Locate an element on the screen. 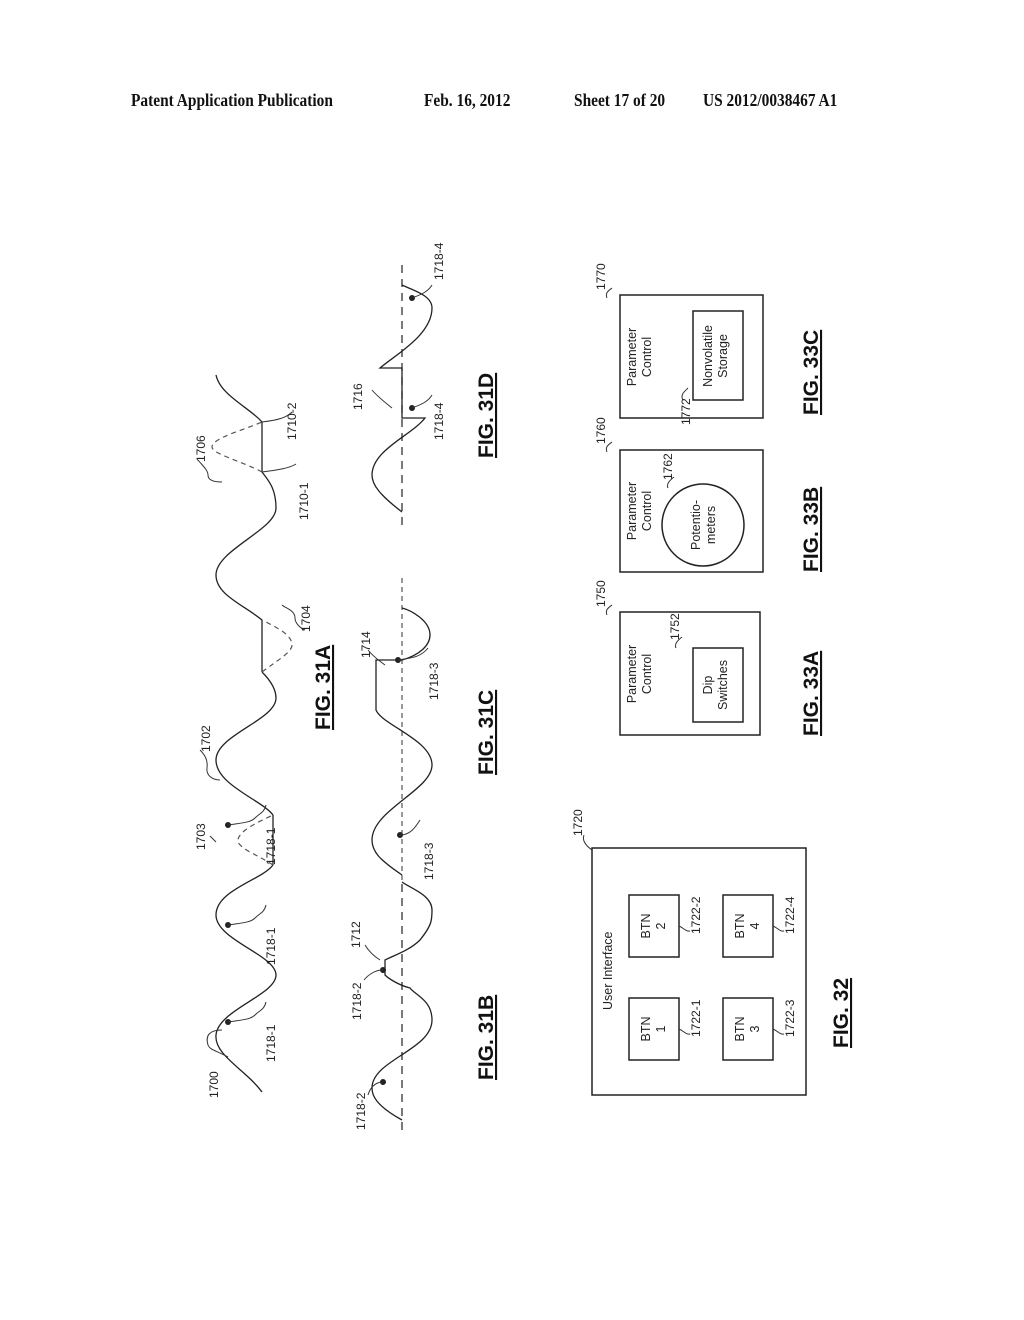  button-3-box: BTN 3 is located at coordinates (748, 1029).